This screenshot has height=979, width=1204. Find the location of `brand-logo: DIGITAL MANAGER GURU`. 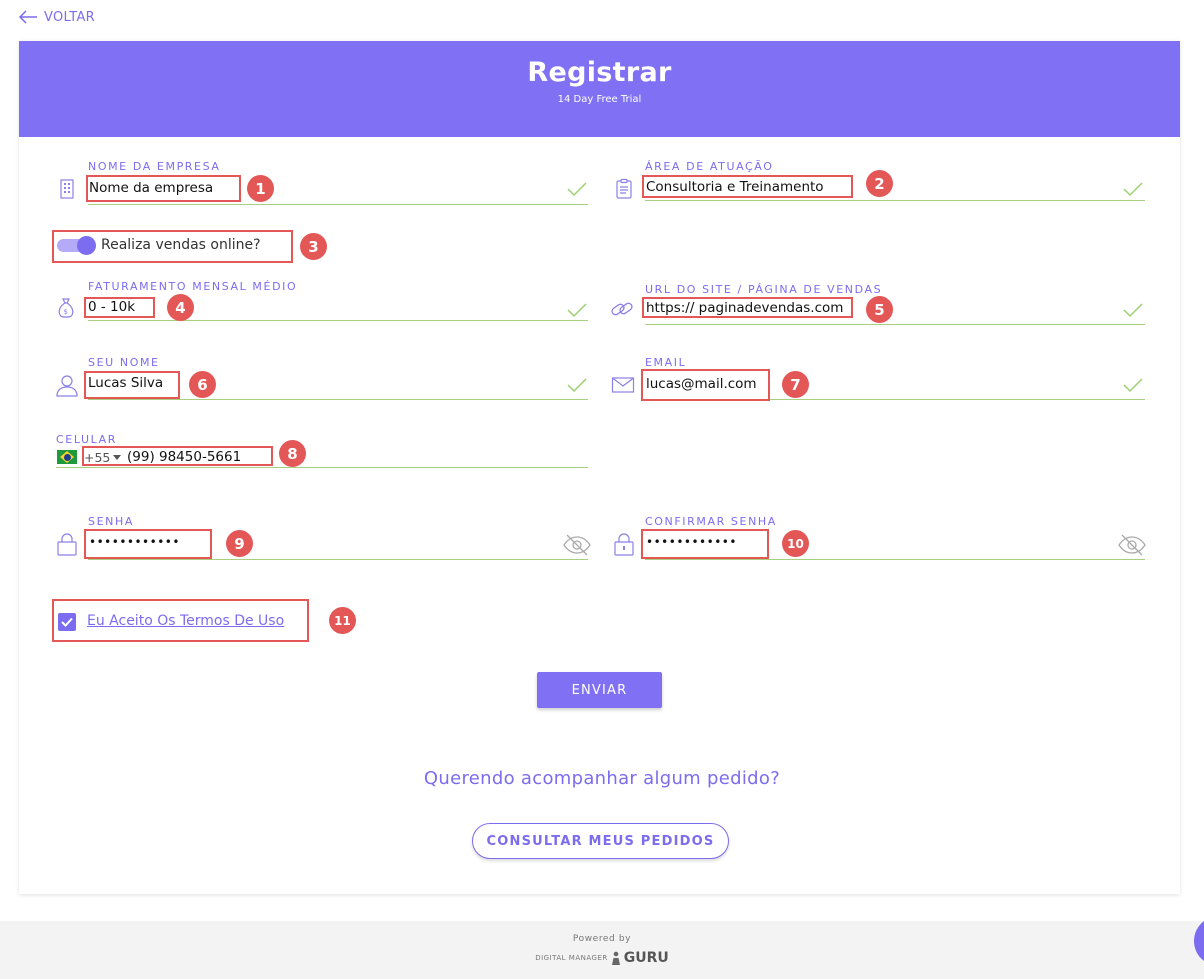

brand-logo: DIGITAL MANAGER GURU is located at coordinates (602, 958).